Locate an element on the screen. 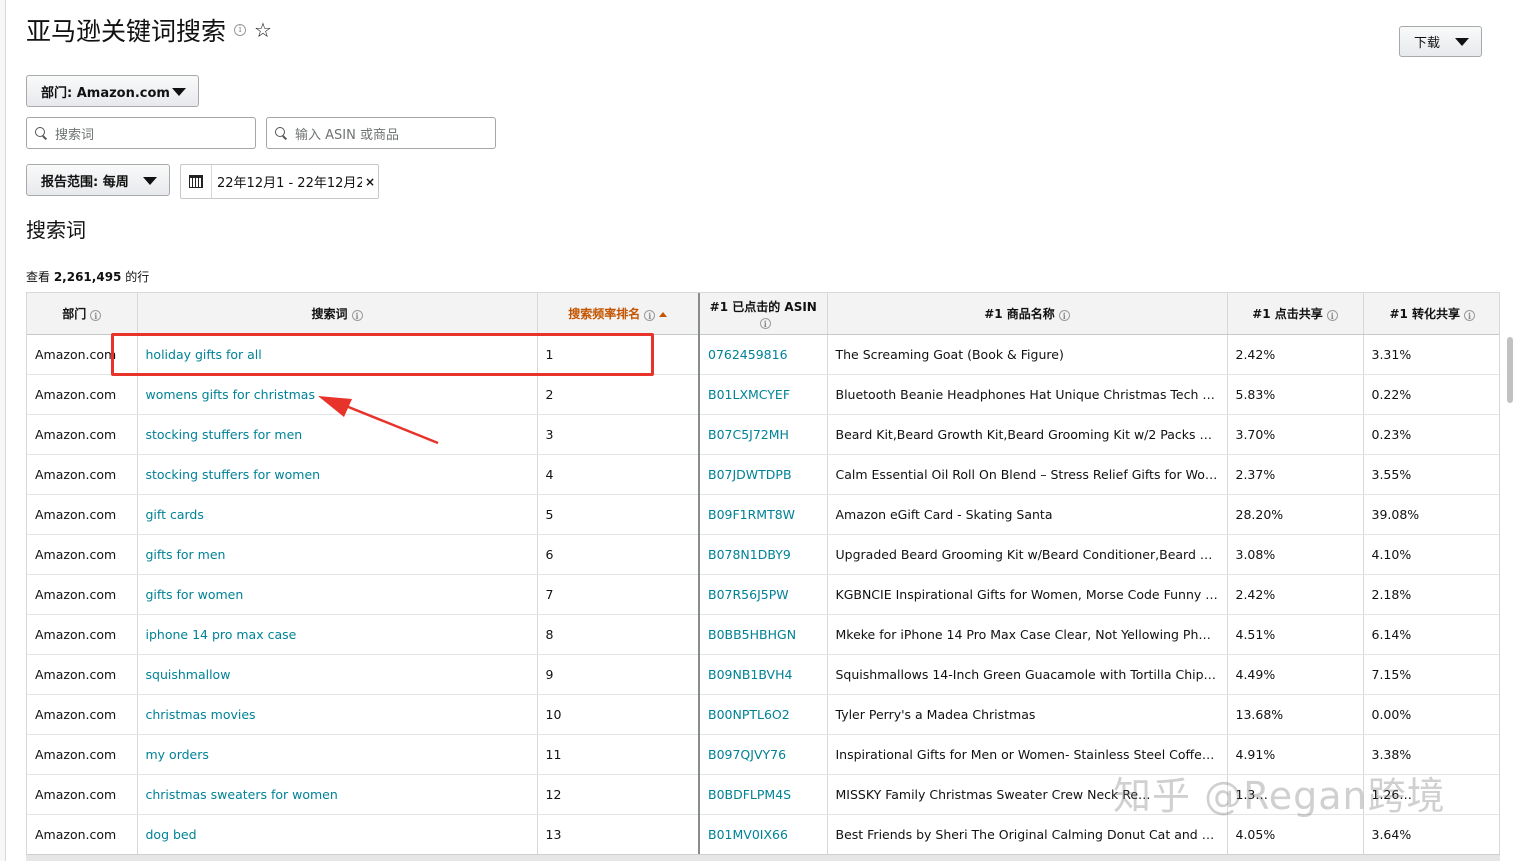 This screenshot has width=1517, height=861. column-header-label: 搜索频率排名 is located at coordinates (604, 313).